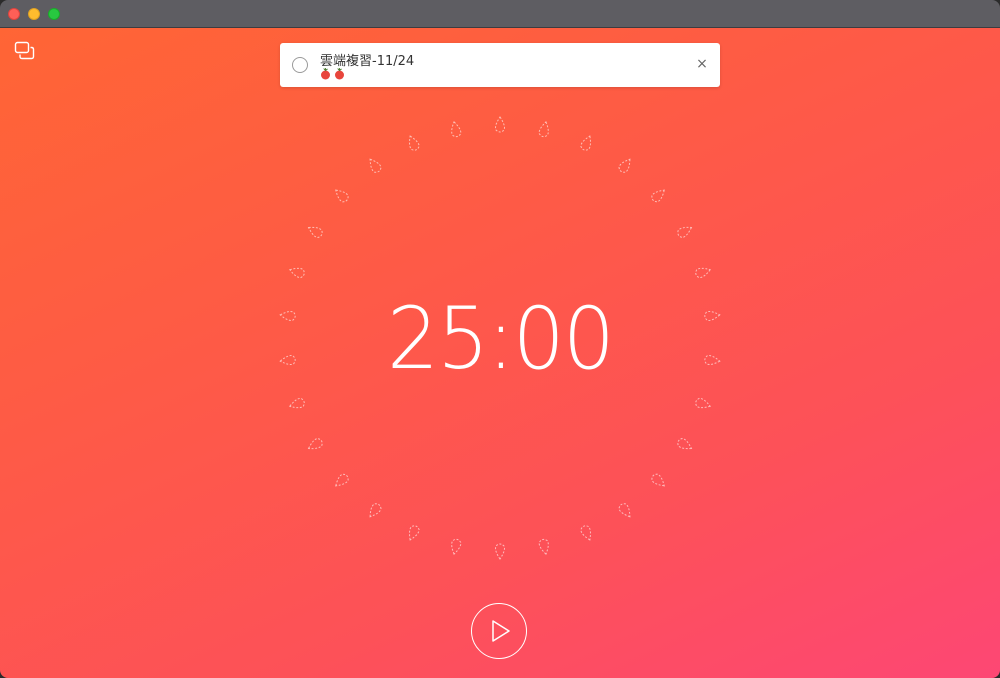 This screenshot has width=1000, height=678. Describe the element at coordinates (25, 51) in the screenshot. I see `windows-icon` at that location.